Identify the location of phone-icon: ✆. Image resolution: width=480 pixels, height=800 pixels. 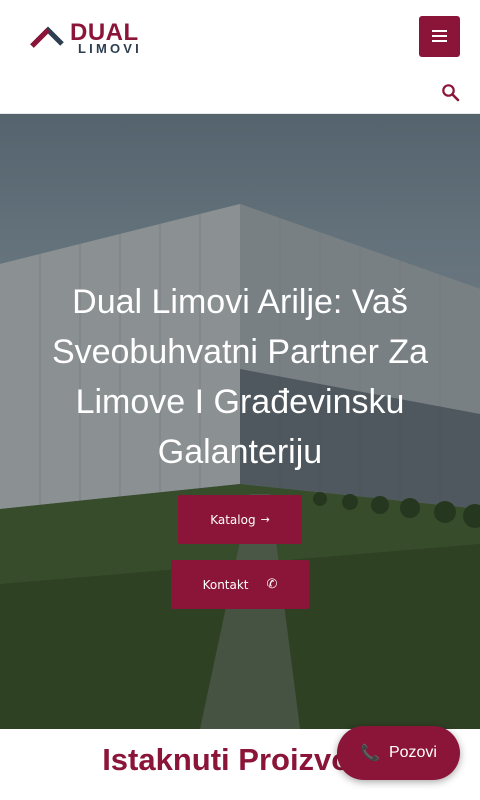
(272, 584).